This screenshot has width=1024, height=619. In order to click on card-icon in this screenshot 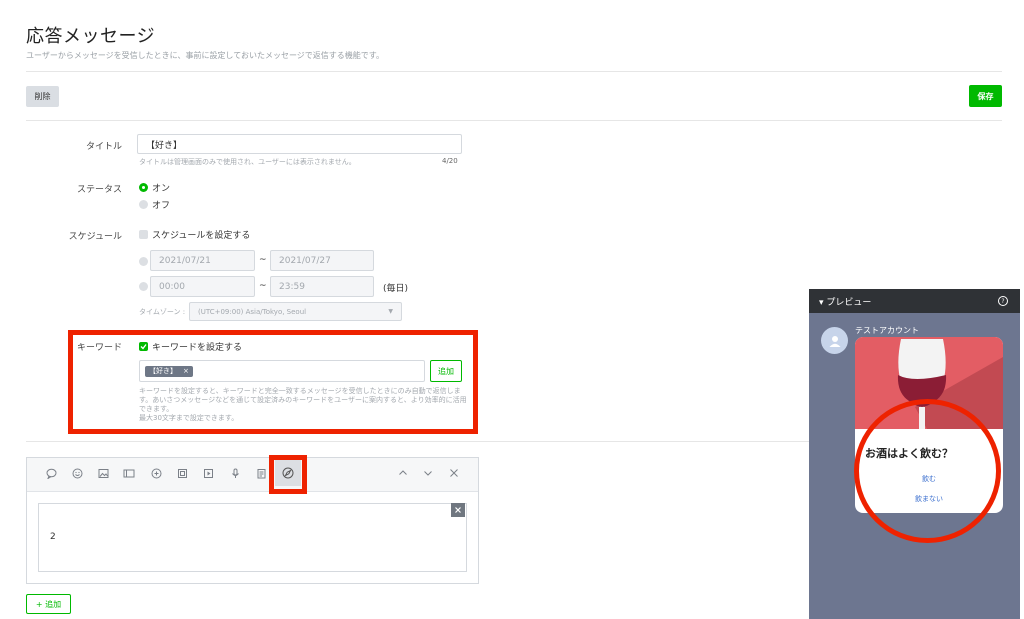, I will do `click(129, 473)`.